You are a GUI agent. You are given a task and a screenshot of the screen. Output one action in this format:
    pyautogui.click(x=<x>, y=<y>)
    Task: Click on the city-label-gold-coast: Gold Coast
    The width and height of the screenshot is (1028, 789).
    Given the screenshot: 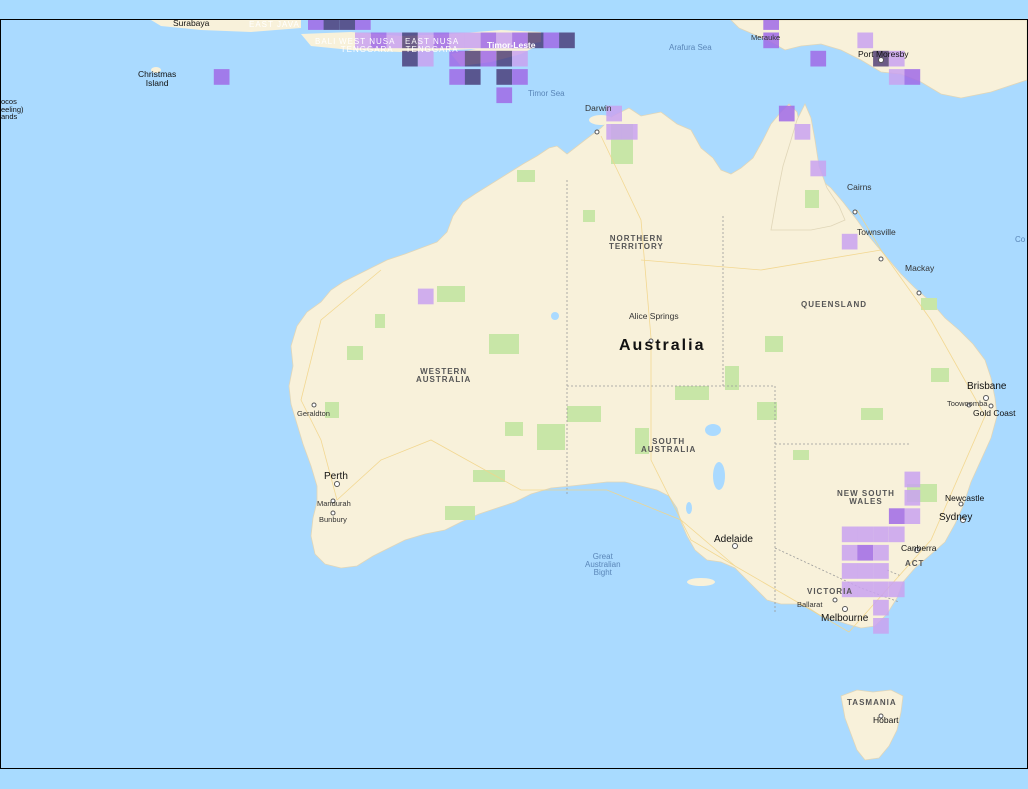 What is the action you would take?
    pyautogui.click(x=994, y=413)
    